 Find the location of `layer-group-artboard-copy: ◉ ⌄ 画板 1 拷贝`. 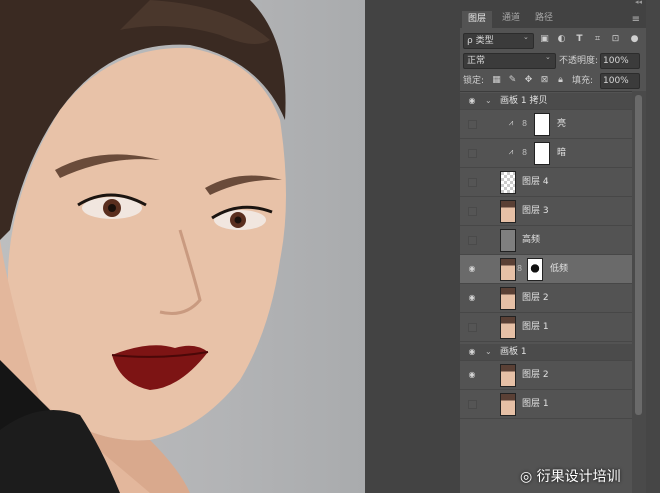

layer-group-artboard-copy: ◉ ⌄ 画板 1 拷贝 is located at coordinates (546, 101).